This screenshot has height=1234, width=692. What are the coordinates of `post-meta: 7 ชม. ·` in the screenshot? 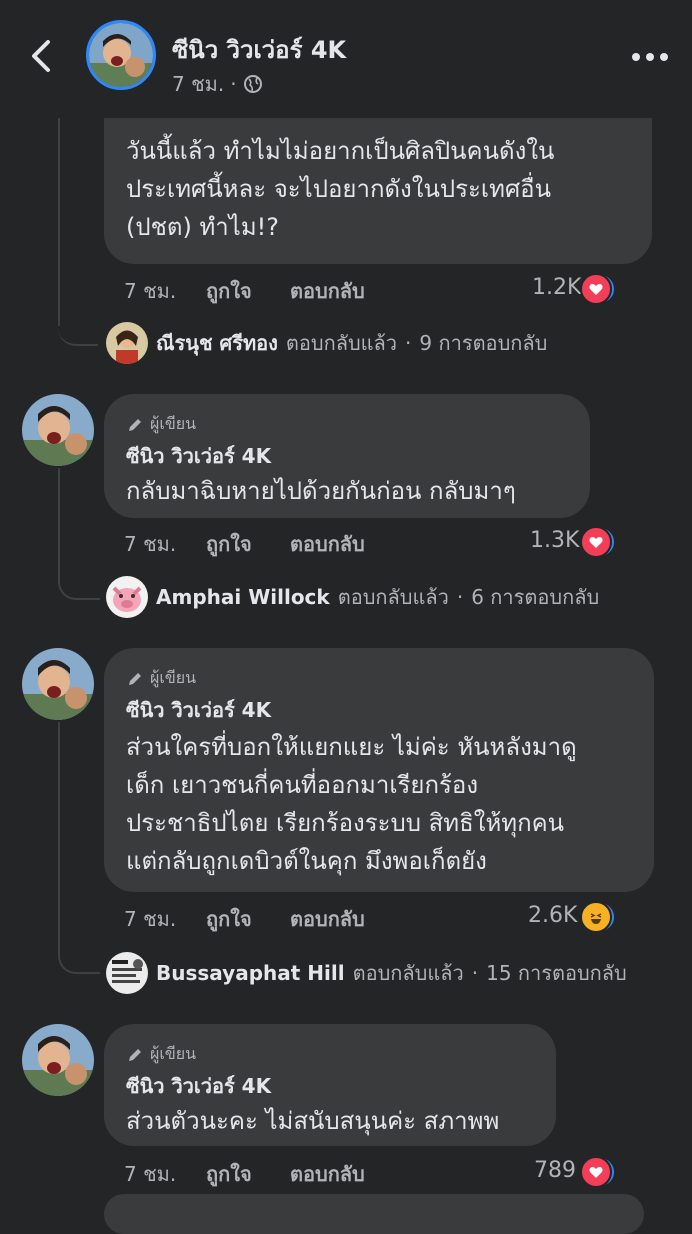 It's located at (217, 84).